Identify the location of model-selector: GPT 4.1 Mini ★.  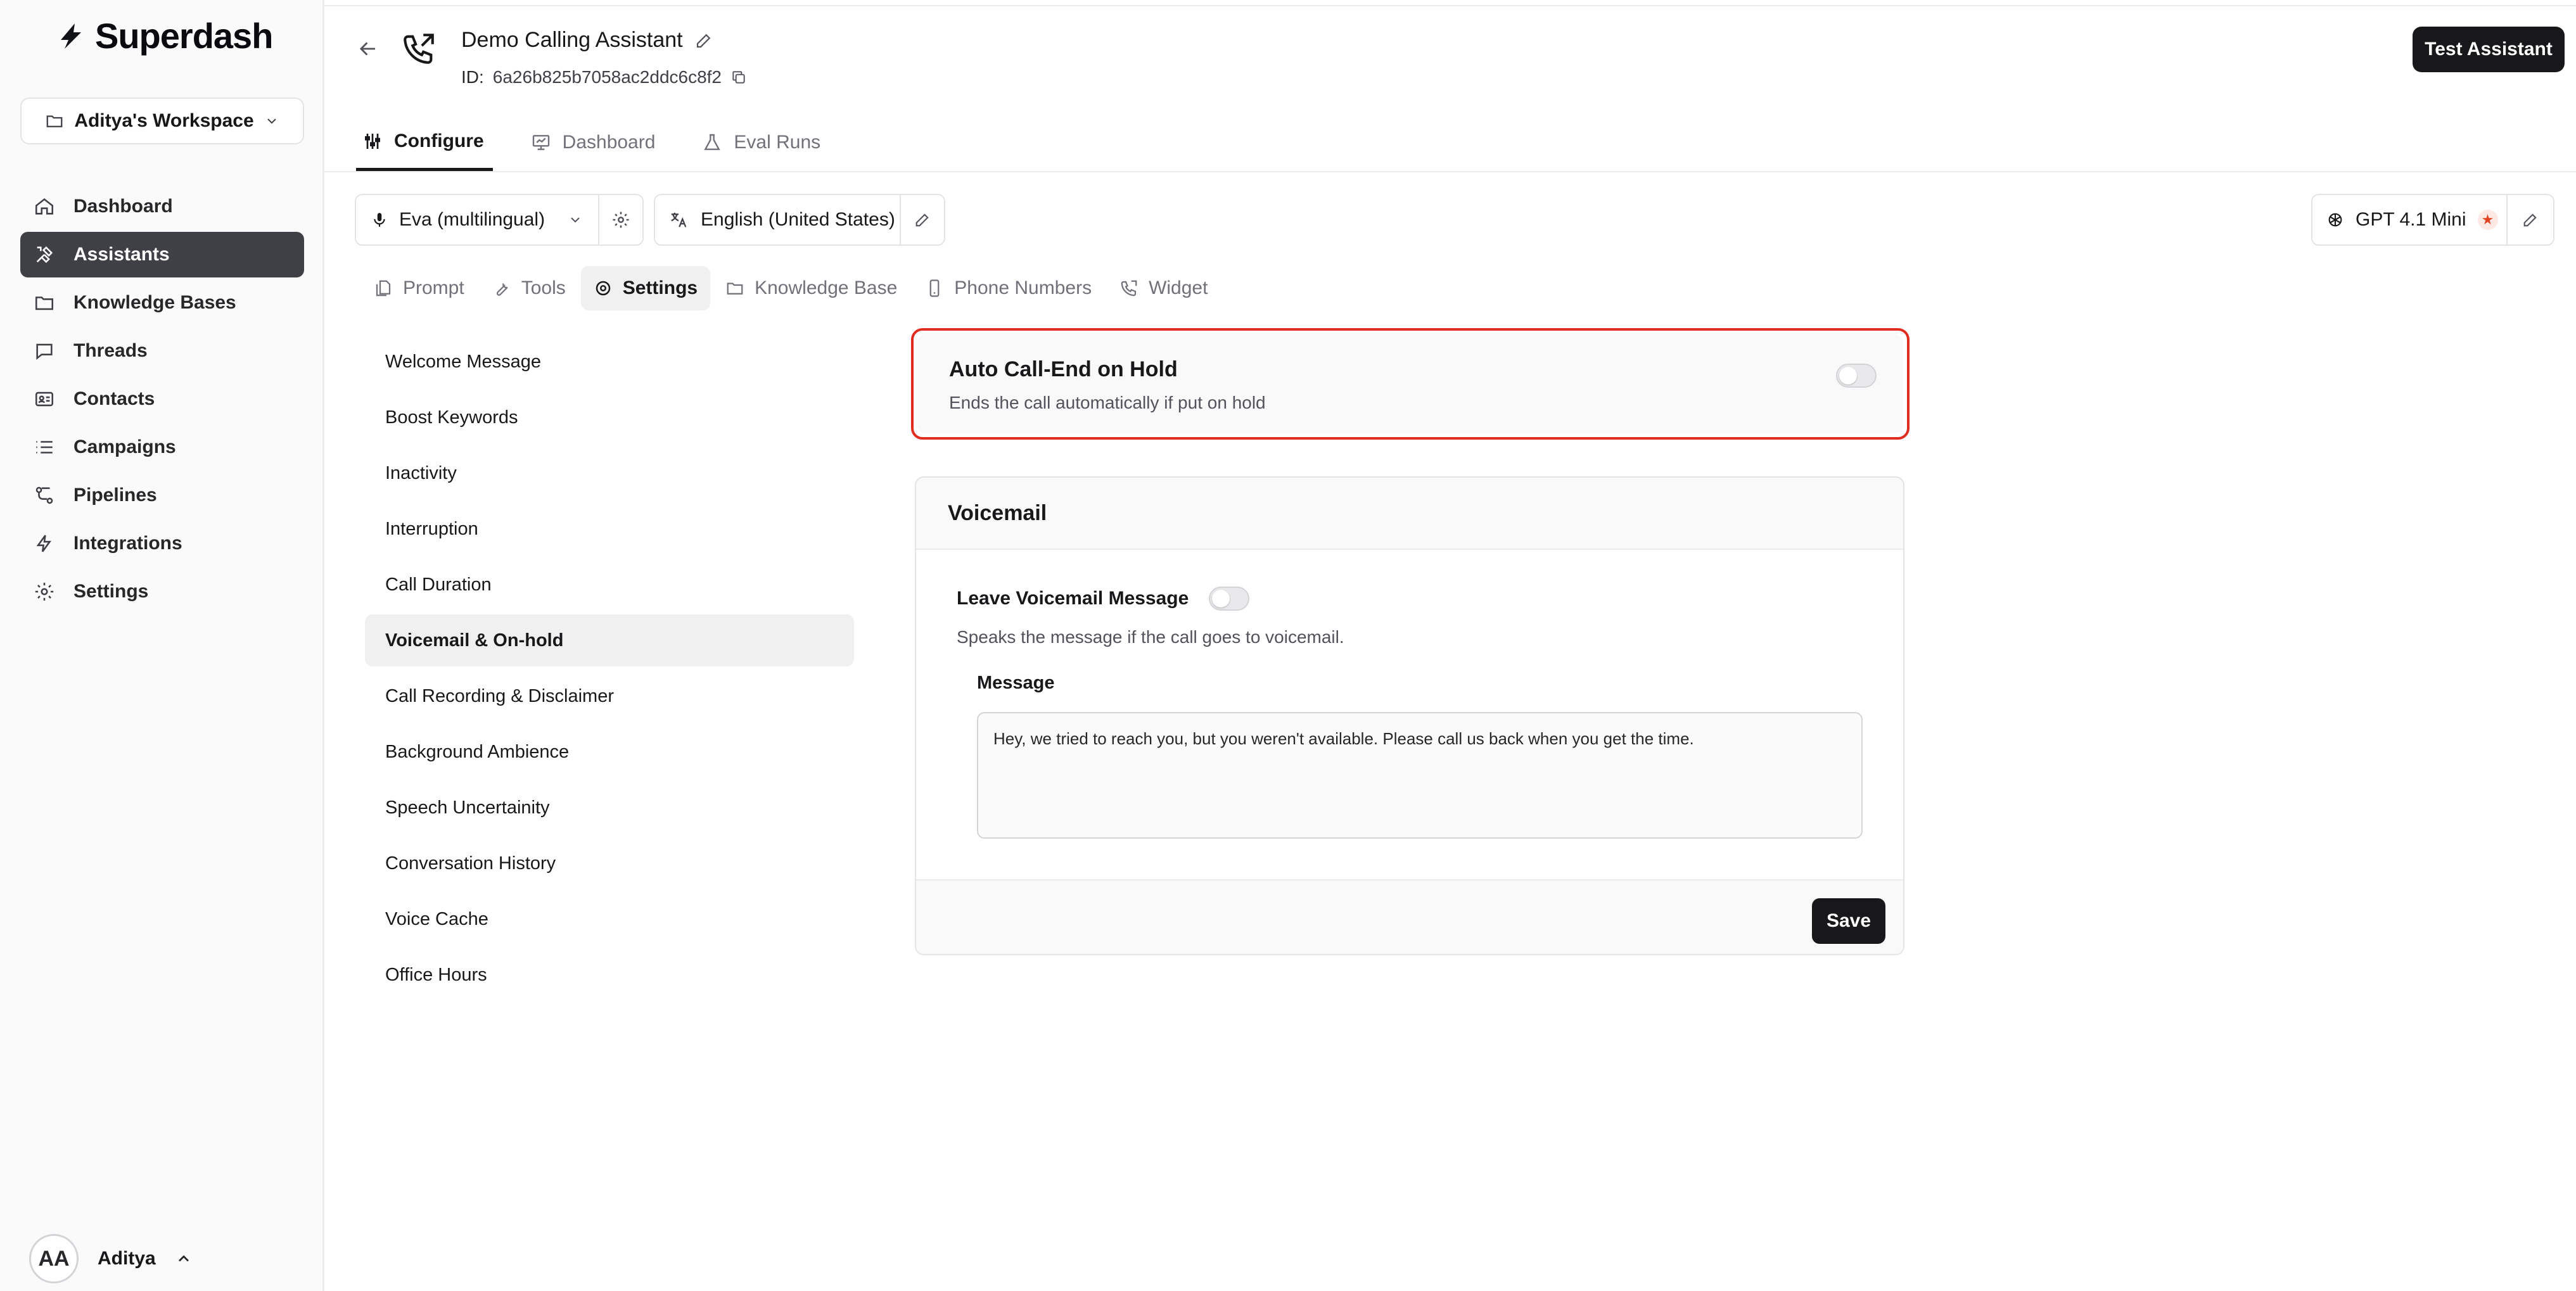
(2433, 220).